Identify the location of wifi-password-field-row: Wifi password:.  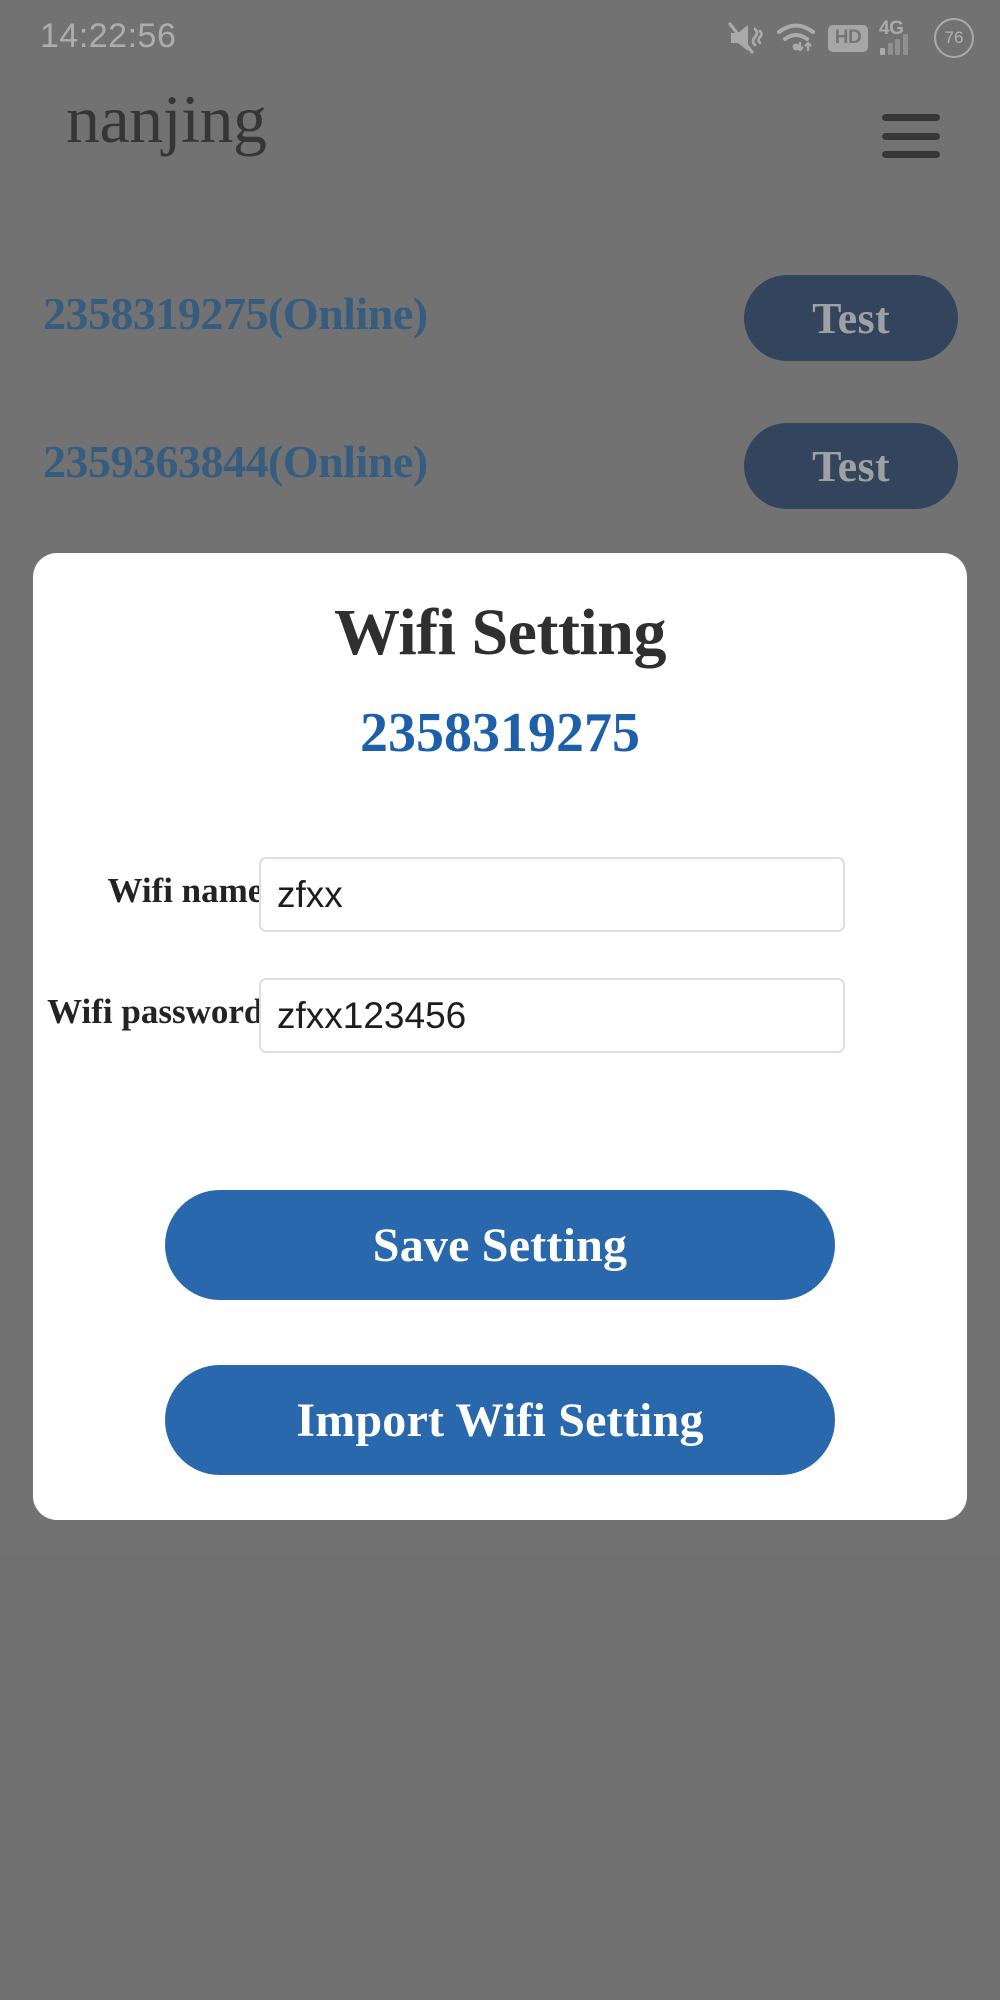
(500, 1017).